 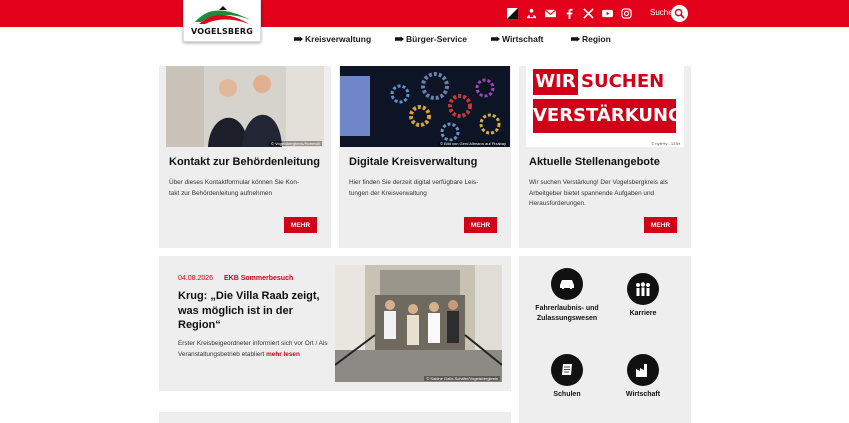 What do you see at coordinates (626, 13) in the screenshot?
I see `instagram-icon` at bounding box center [626, 13].